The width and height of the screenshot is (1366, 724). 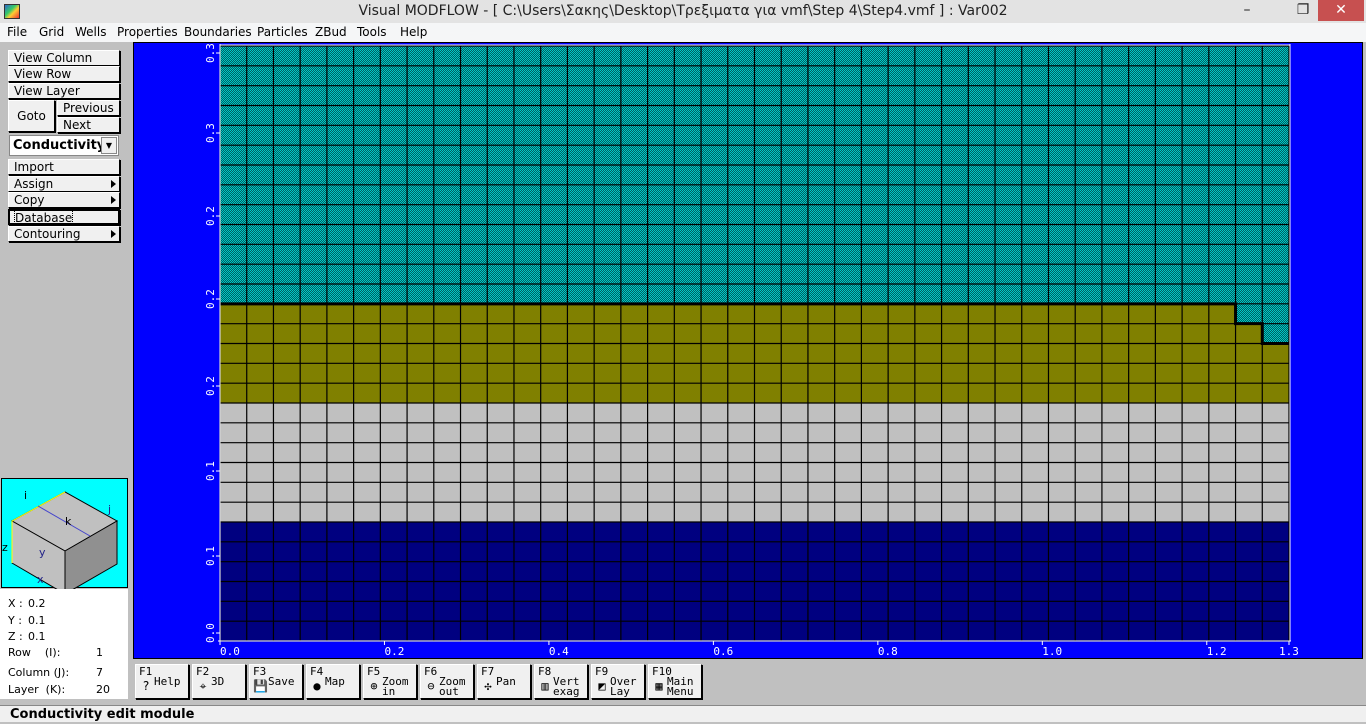 I want to click on x-label: X :, so click(x=15, y=603).